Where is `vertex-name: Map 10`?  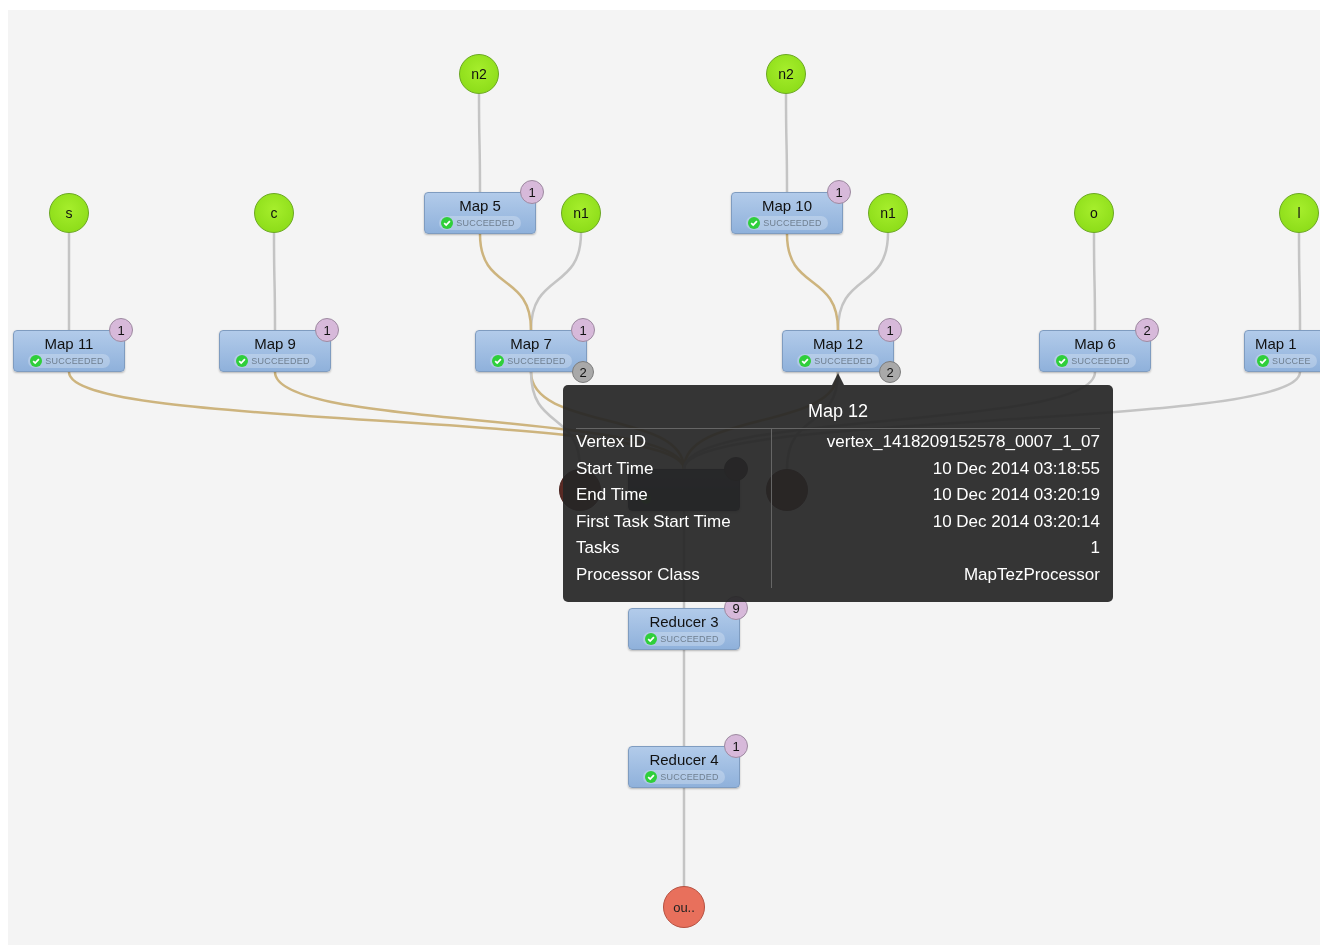 vertex-name: Map 10 is located at coordinates (786, 205).